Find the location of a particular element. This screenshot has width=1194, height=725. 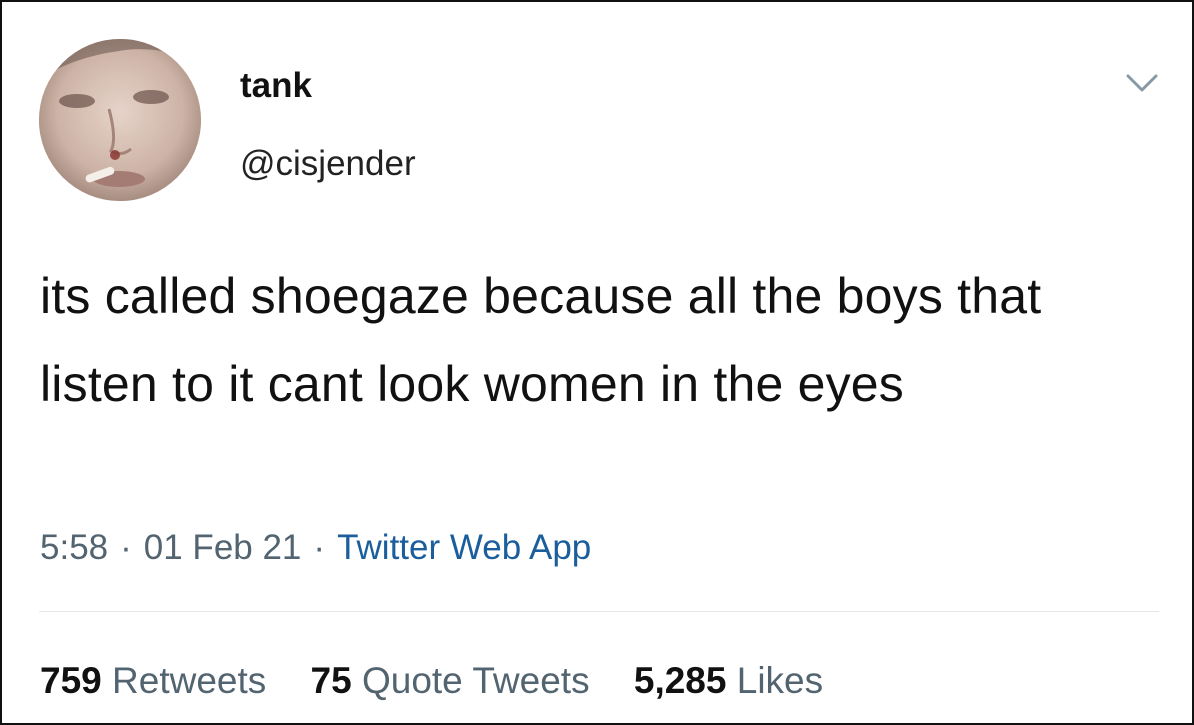

author-handle: @cisjender is located at coordinates (328, 164).